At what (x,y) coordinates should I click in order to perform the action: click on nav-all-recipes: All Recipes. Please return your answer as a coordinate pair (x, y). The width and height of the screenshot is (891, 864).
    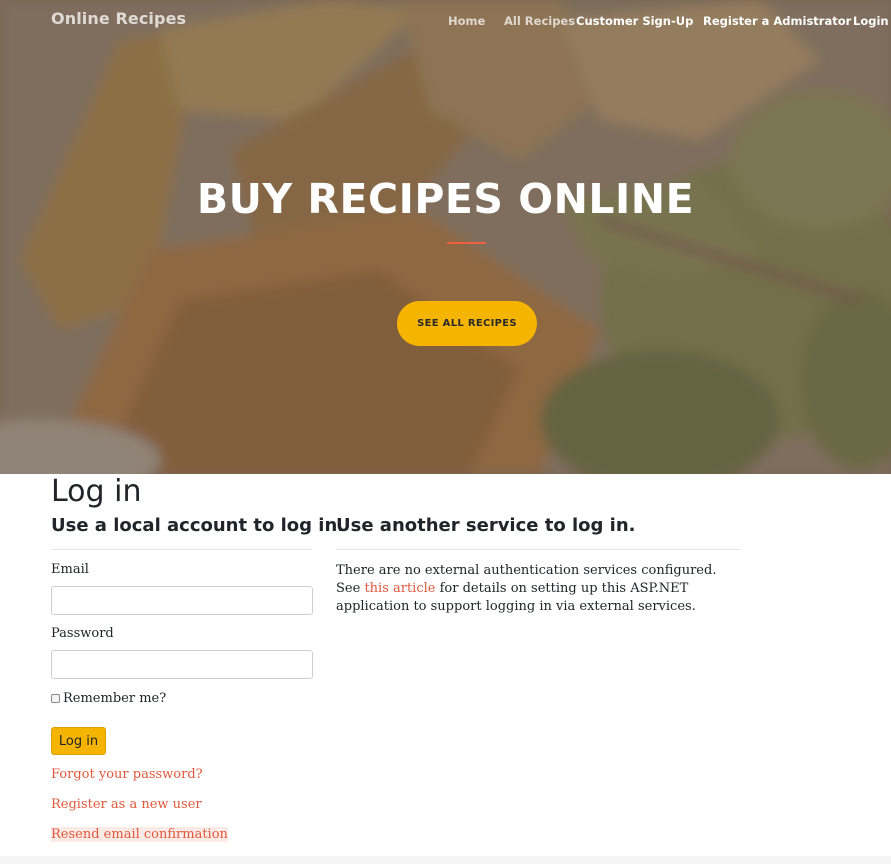
    Looking at the image, I should click on (539, 21).